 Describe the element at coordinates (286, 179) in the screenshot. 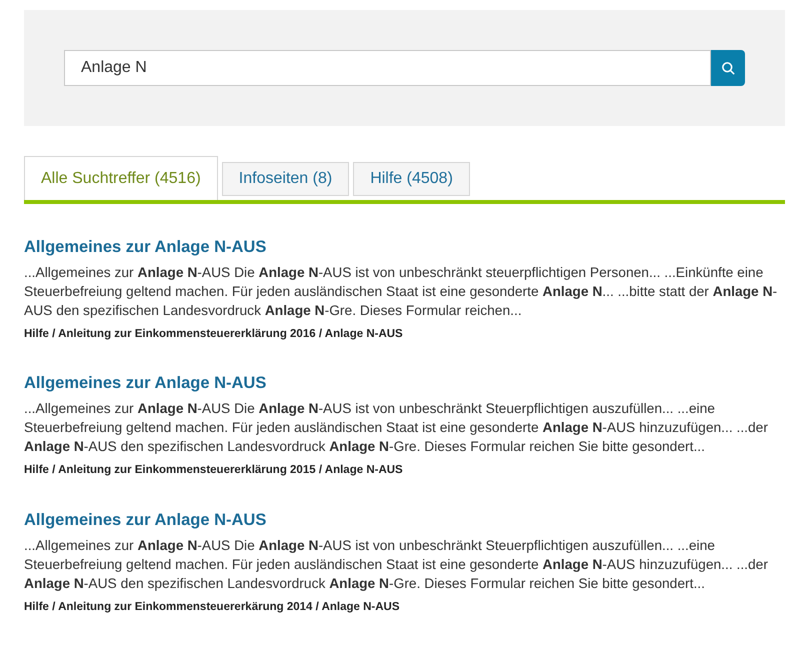

I see `tab: Infoseiten (8)` at that location.